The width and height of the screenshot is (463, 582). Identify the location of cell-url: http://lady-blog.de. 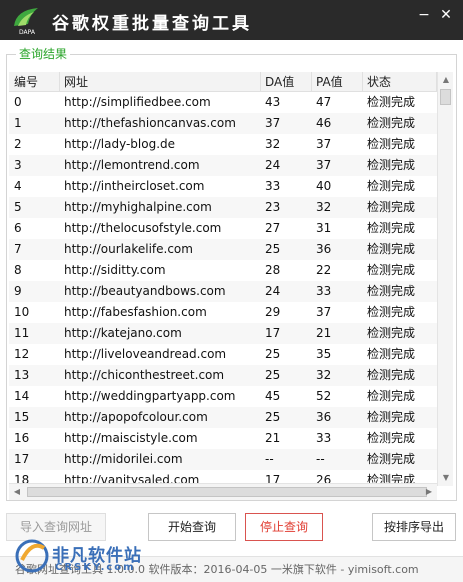
(120, 144).